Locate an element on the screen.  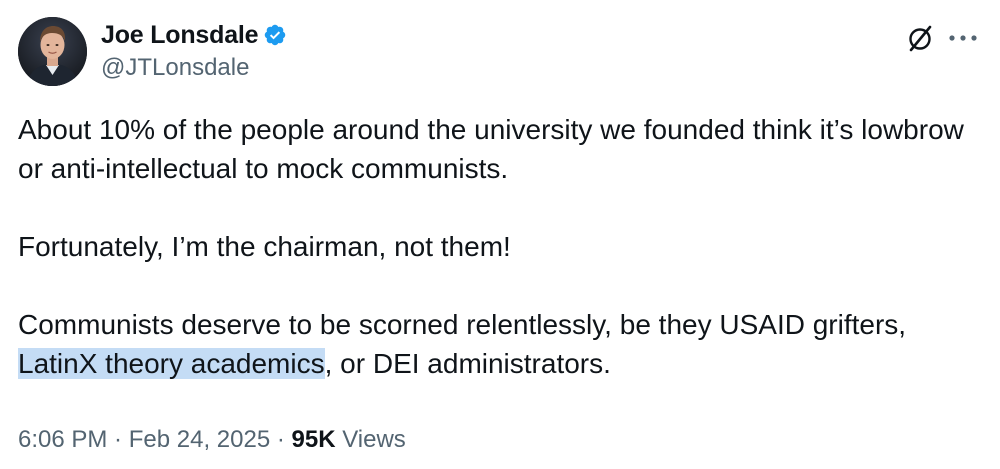
avatar-image is located at coordinates (52, 51).